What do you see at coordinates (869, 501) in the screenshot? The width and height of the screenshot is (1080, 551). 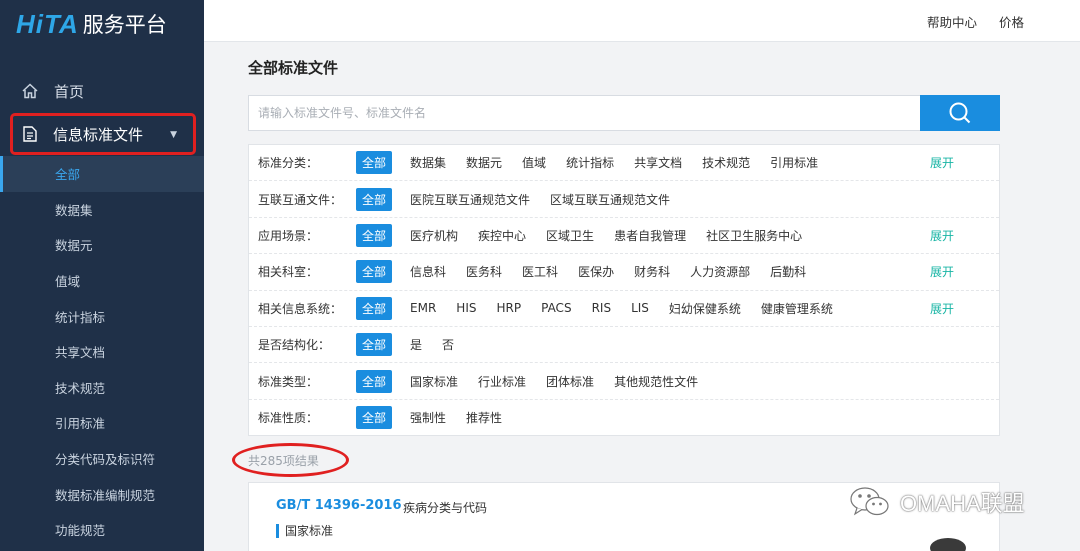 I see `wechat-icon` at bounding box center [869, 501].